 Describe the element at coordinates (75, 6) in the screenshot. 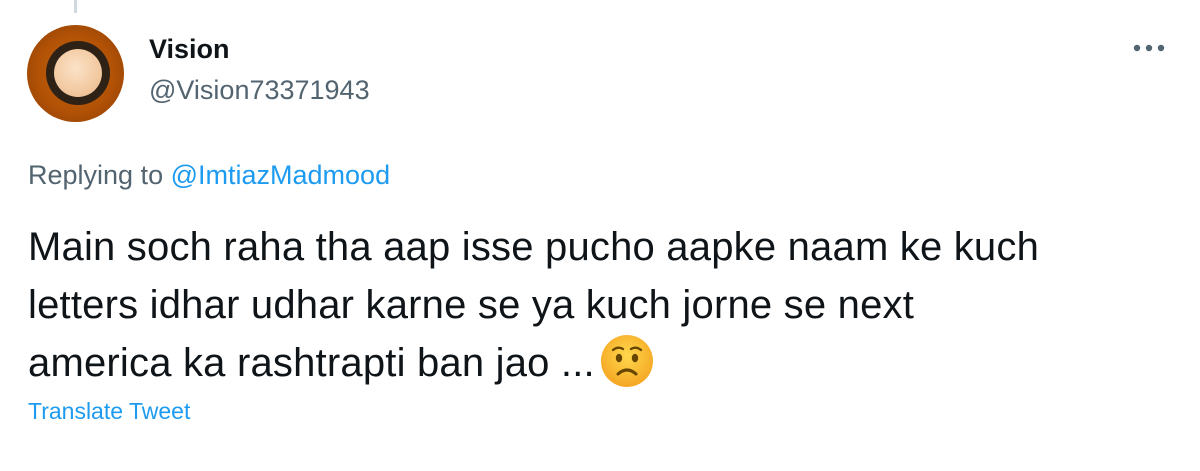

I see `thread-connector-line` at that location.